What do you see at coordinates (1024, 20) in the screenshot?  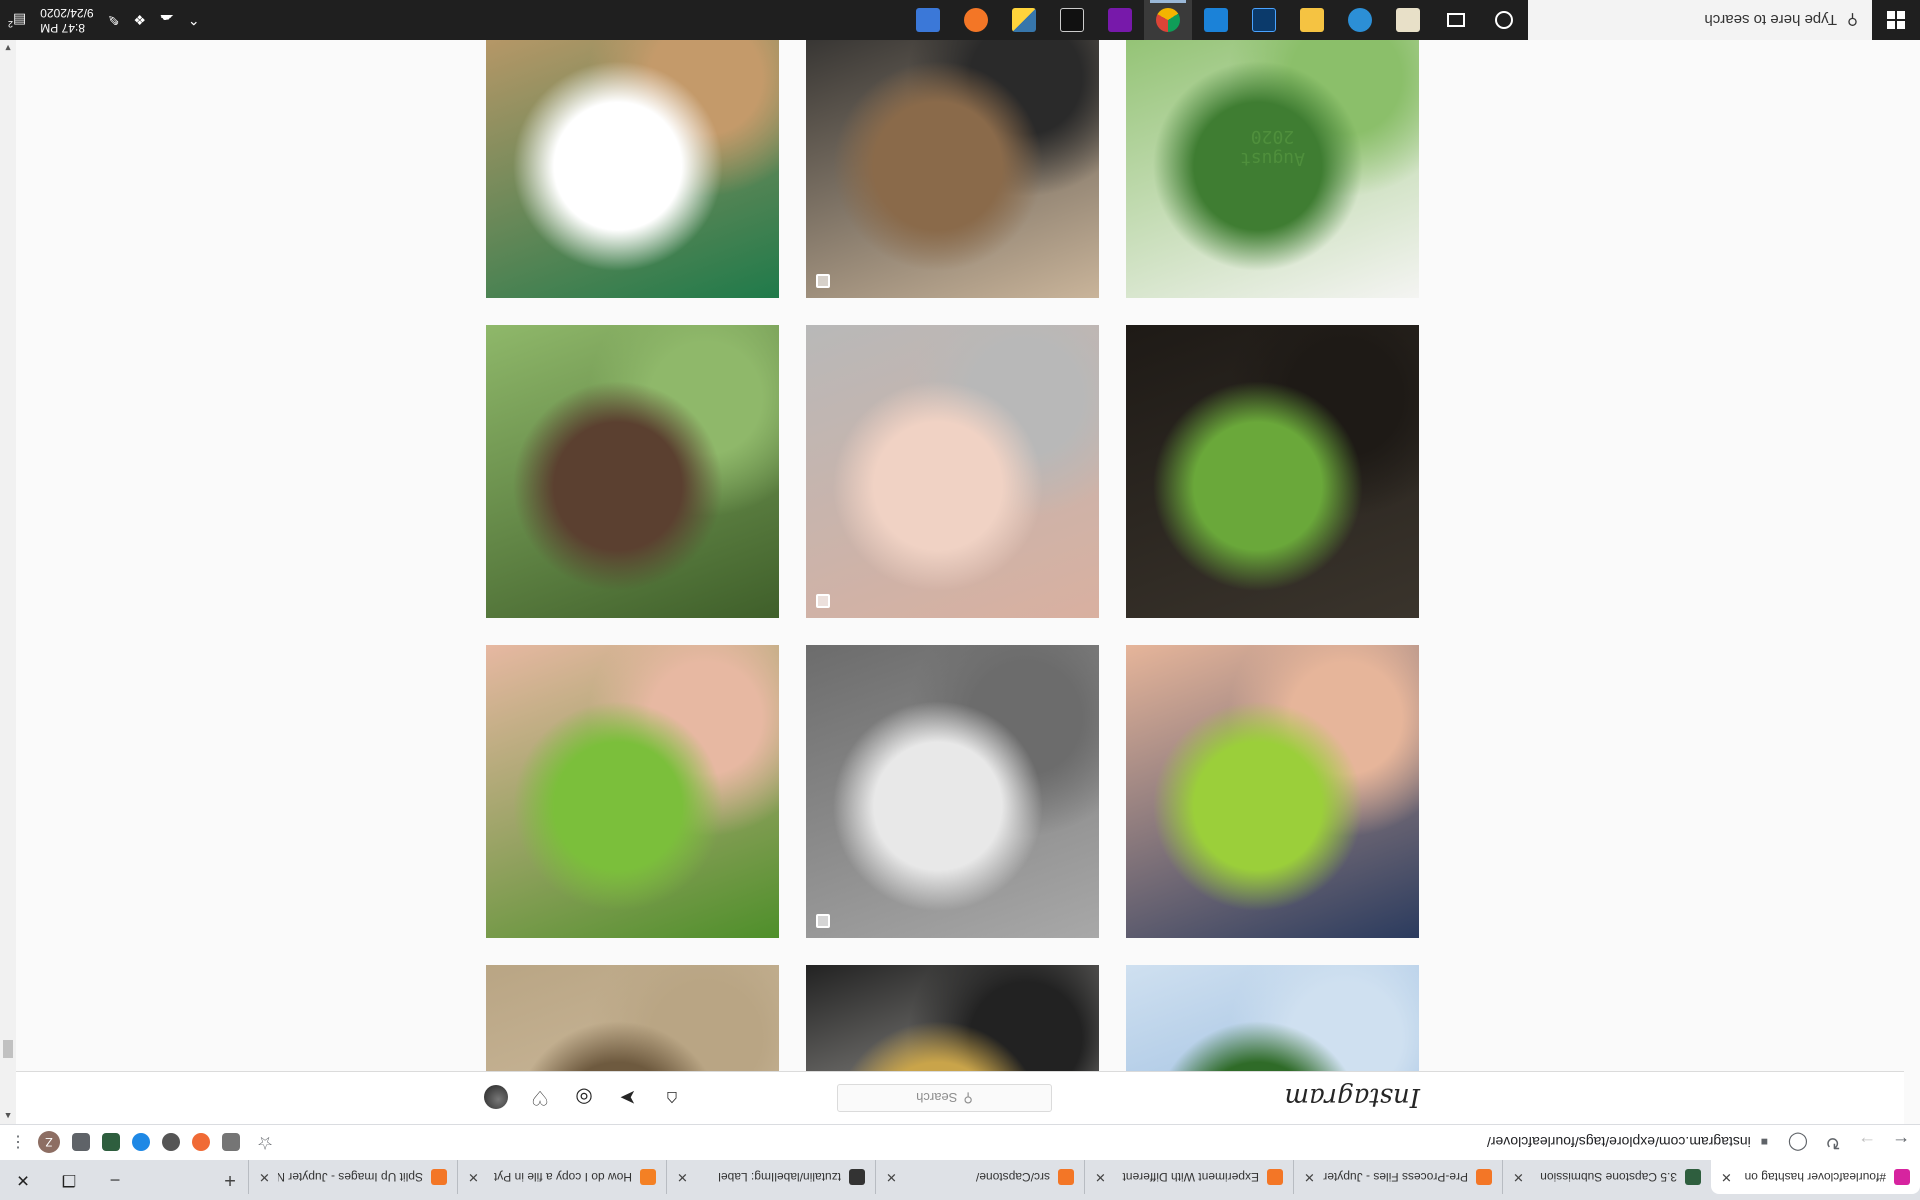 I see `python-icon` at bounding box center [1024, 20].